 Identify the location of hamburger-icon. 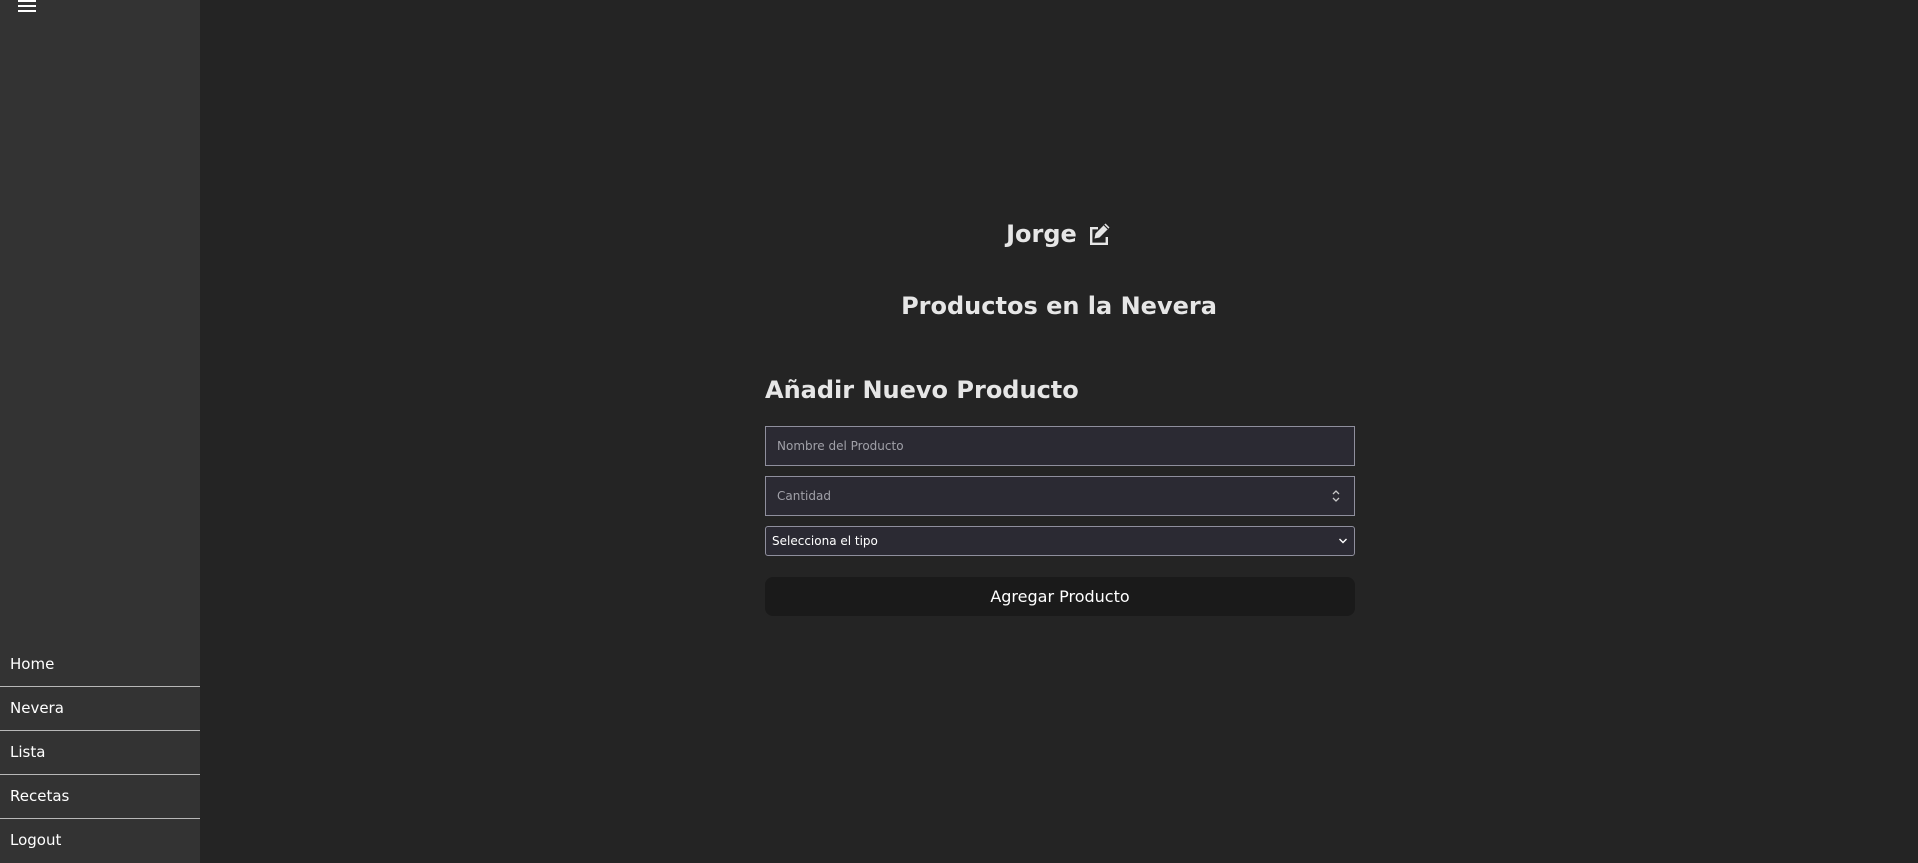
(27, 8).